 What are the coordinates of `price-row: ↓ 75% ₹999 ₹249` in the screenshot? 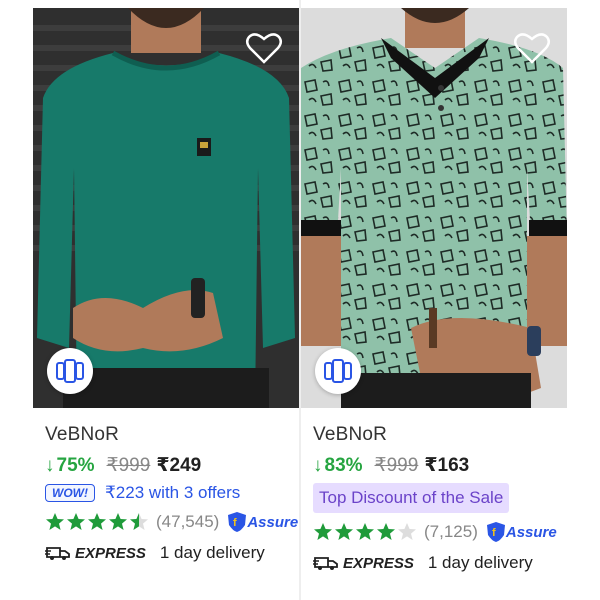 It's located at (176, 465).